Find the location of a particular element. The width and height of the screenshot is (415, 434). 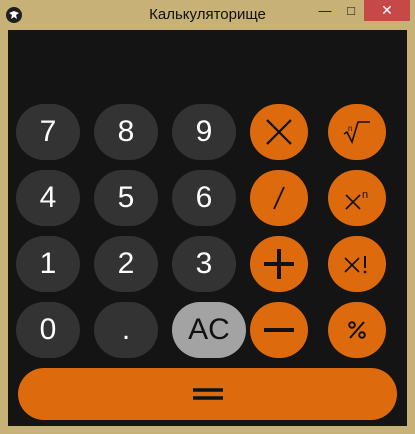

multiply-button is located at coordinates (279, 132).